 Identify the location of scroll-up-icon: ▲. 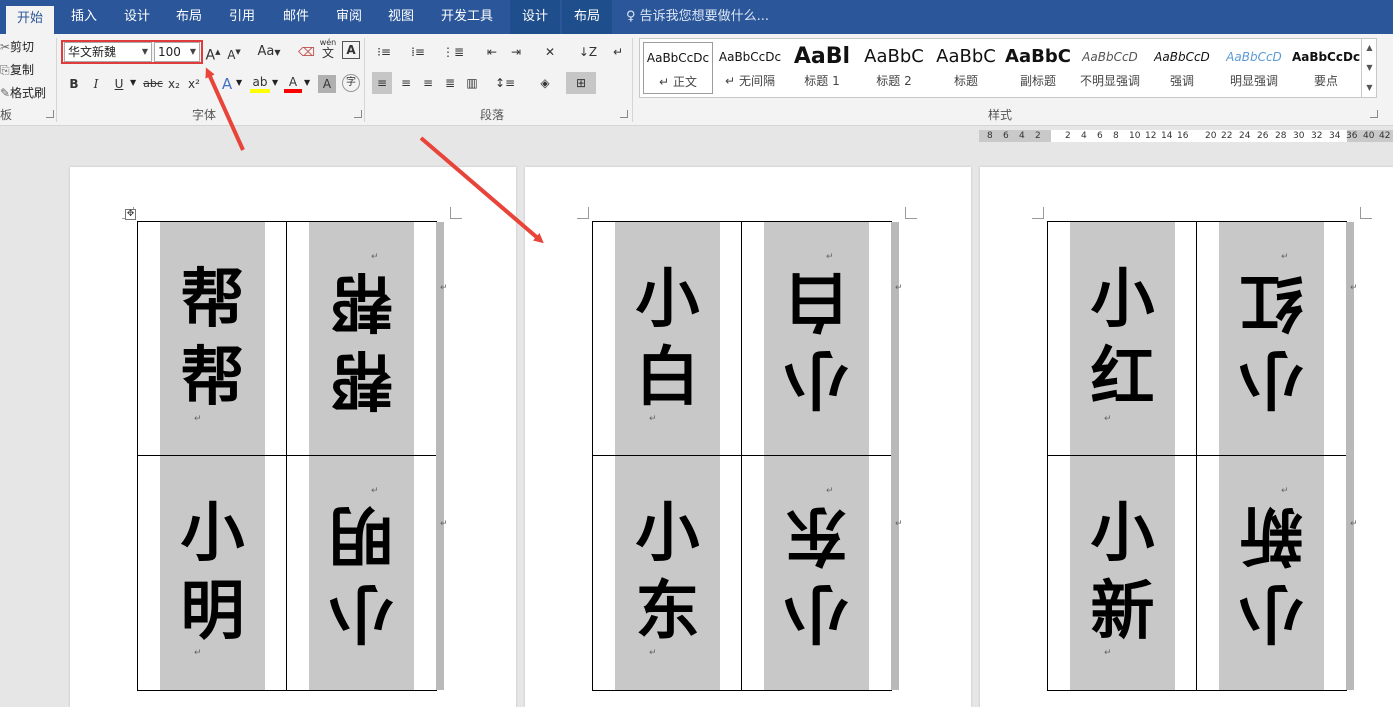
(1369, 48).